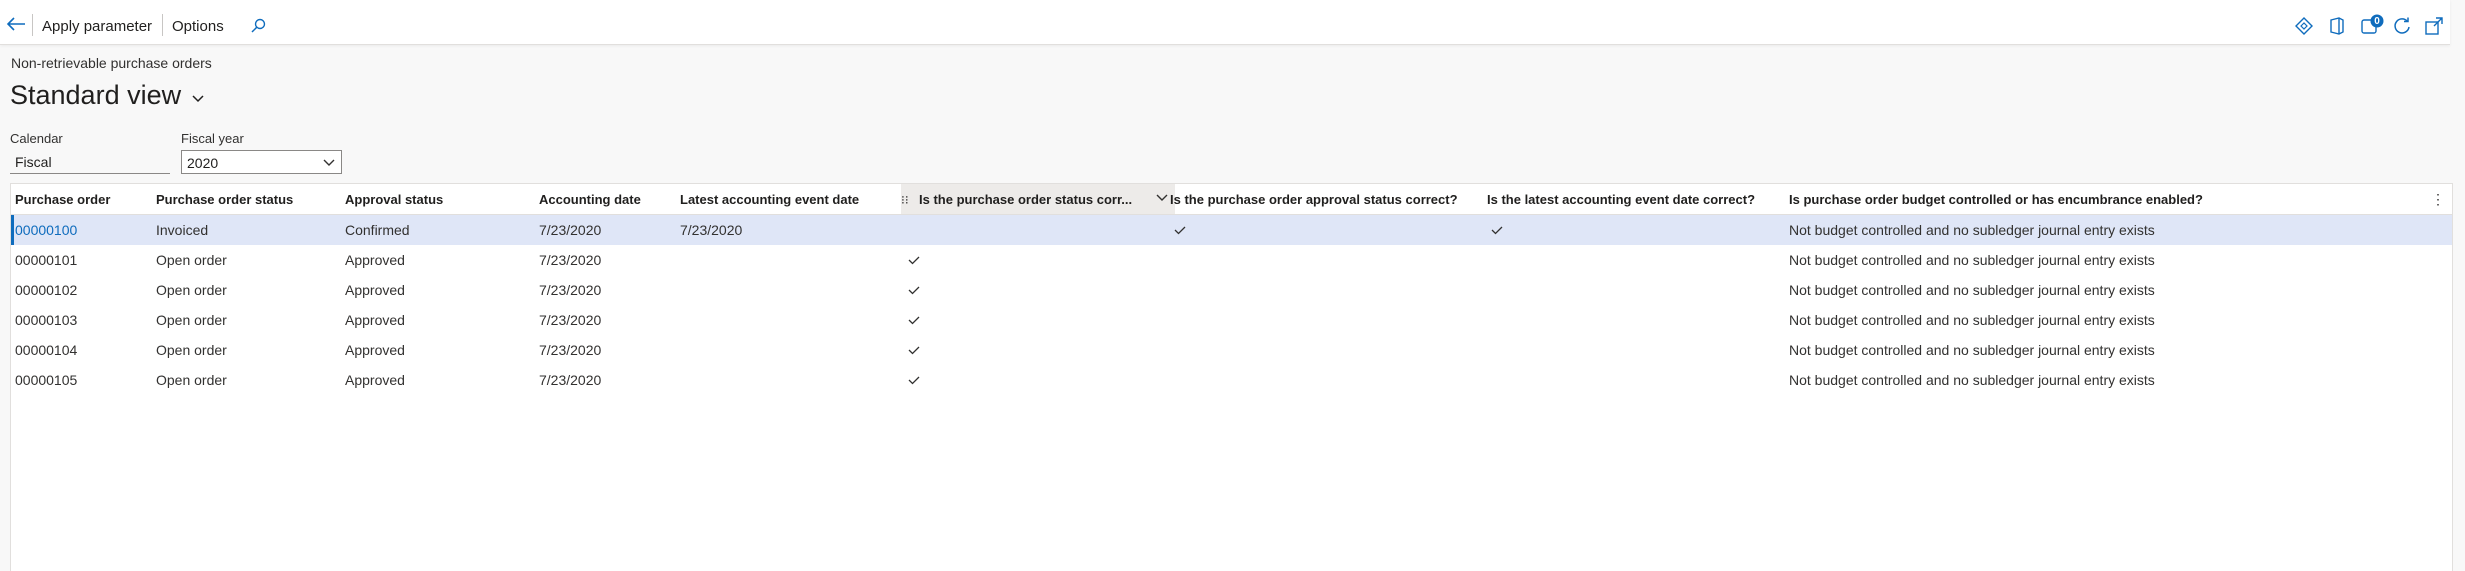 This screenshot has width=2465, height=571. Describe the element at coordinates (769, 199) in the screenshot. I see `column-header-latest-accounting-event-date: Latest accounting event date` at that location.